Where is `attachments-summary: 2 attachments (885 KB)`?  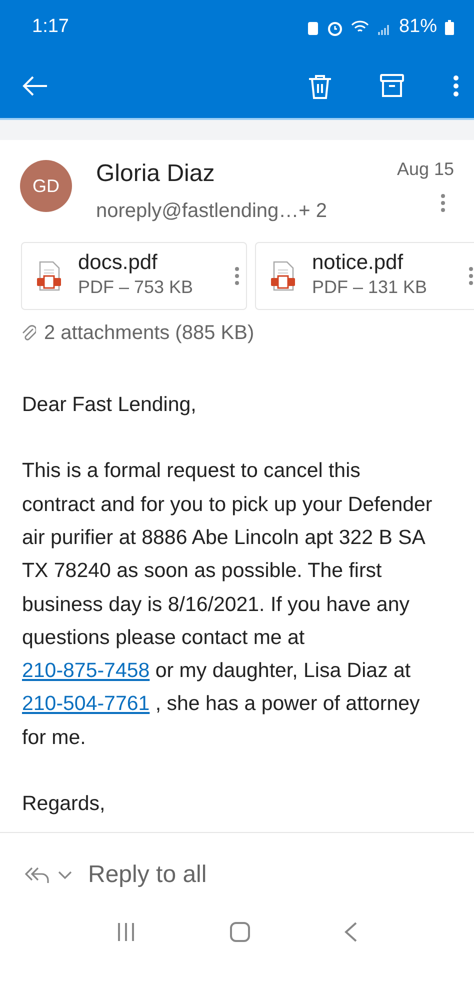
attachments-summary: 2 attachments (885 KB) is located at coordinates (149, 333).